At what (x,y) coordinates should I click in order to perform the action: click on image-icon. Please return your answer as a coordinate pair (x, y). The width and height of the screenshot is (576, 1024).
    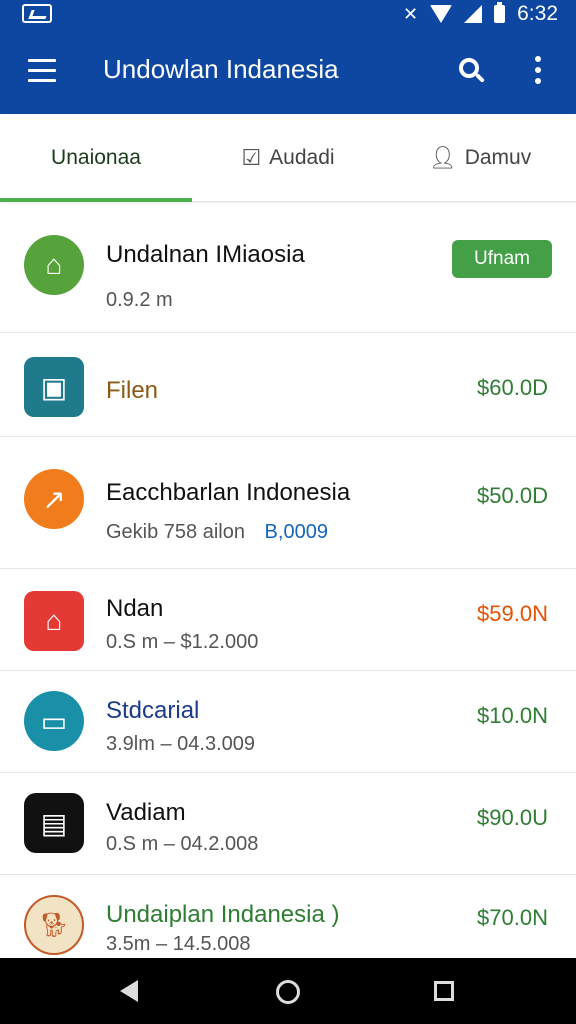
    Looking at the image, I should click on (37, 13).